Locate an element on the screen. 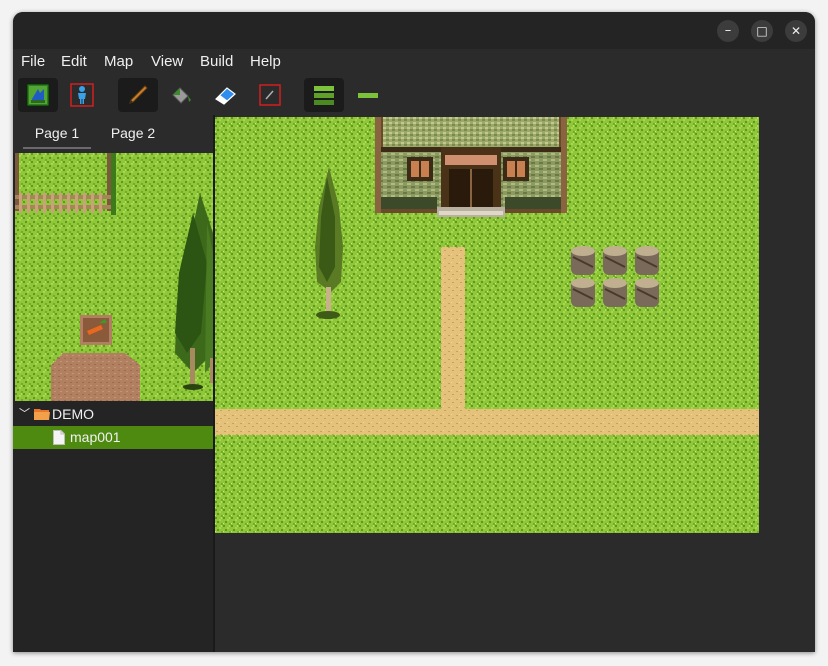 Image resolution: width=828 pixels, height=666 pixels. tree-map-label: map001 is located at coordinates (95, 437).